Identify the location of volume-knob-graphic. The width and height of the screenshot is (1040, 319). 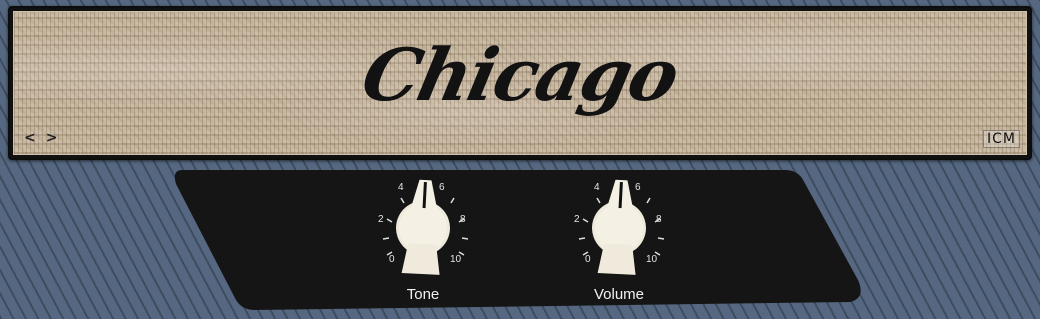
(619, 228).